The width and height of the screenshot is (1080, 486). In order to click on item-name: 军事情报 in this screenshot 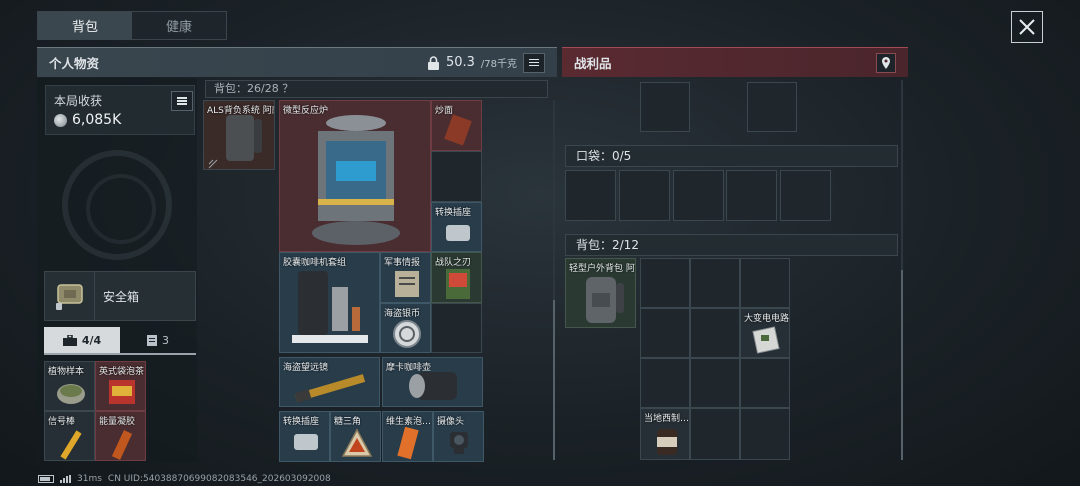, I will do `click(402, 263)`.